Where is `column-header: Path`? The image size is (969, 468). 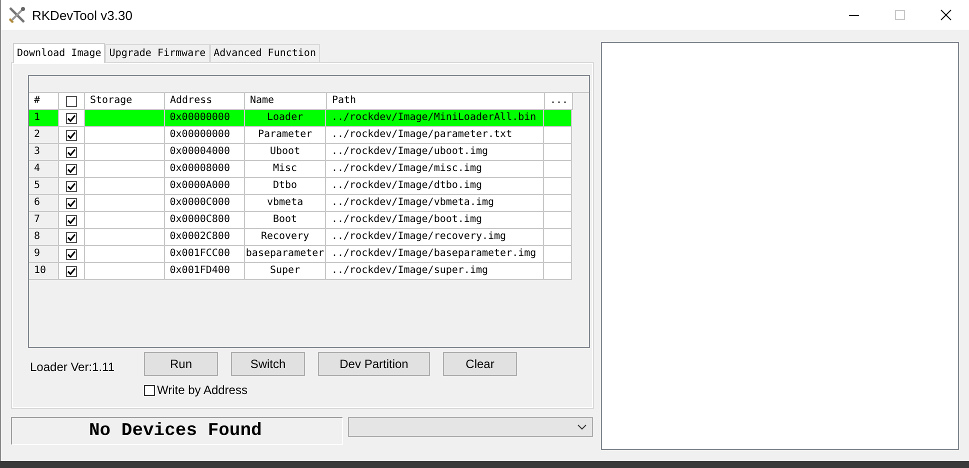 column-header: Path is located at coordinates (436, 101).